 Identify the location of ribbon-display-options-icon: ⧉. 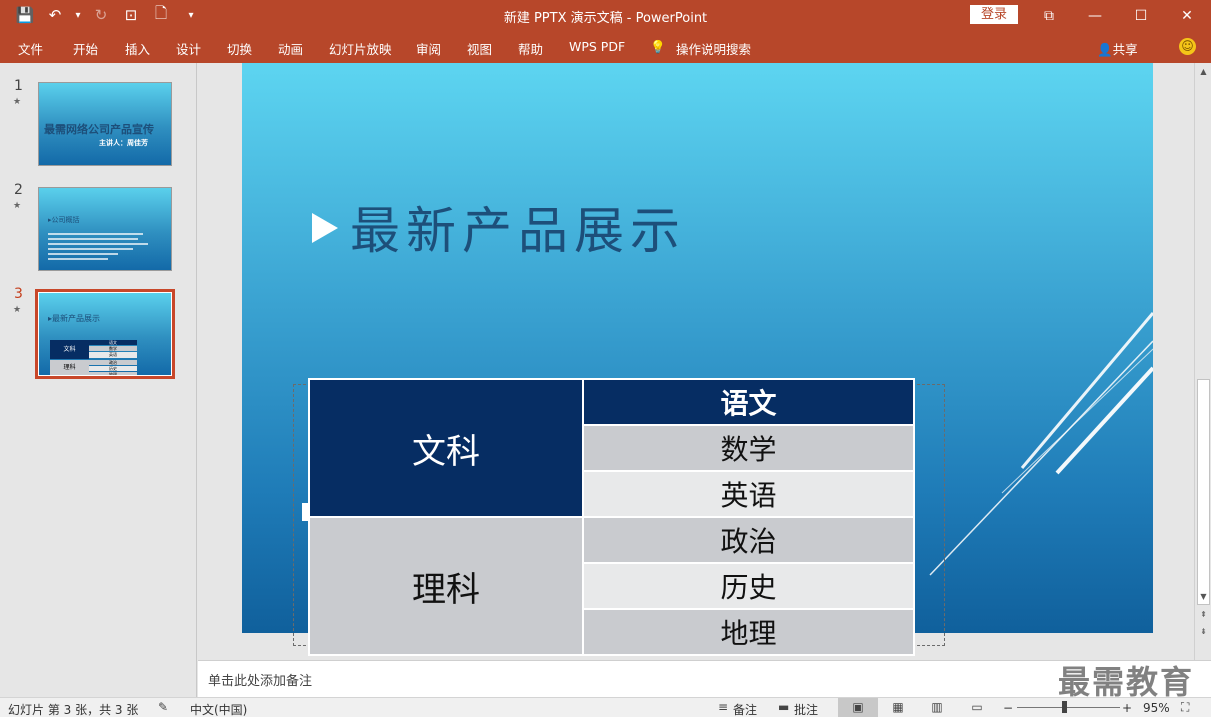
(1049, 15).